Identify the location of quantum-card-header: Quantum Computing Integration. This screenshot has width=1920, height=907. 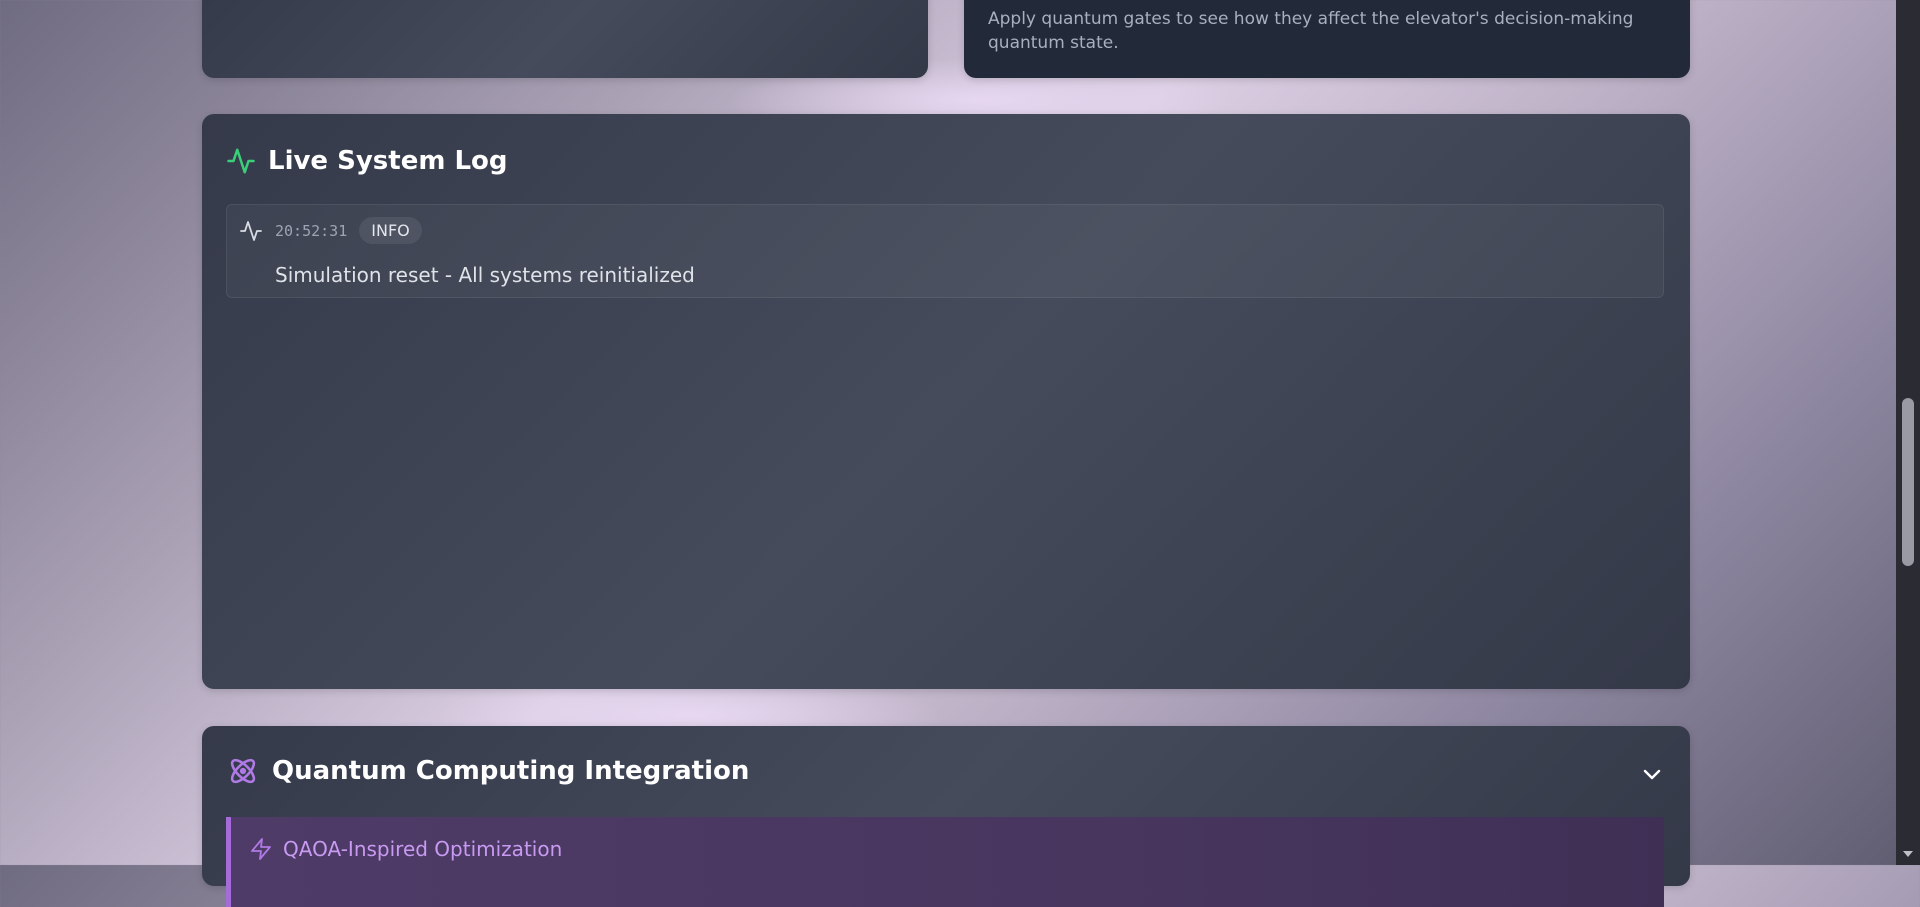
(487, 771).